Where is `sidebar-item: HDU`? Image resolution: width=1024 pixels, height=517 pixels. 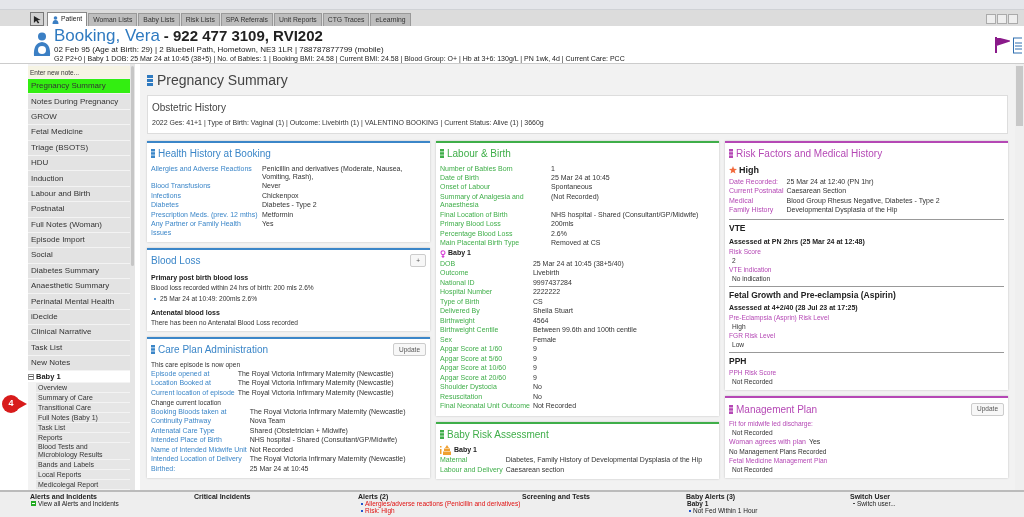 sidebar-item: HDU is located at coordinates (79, 163).